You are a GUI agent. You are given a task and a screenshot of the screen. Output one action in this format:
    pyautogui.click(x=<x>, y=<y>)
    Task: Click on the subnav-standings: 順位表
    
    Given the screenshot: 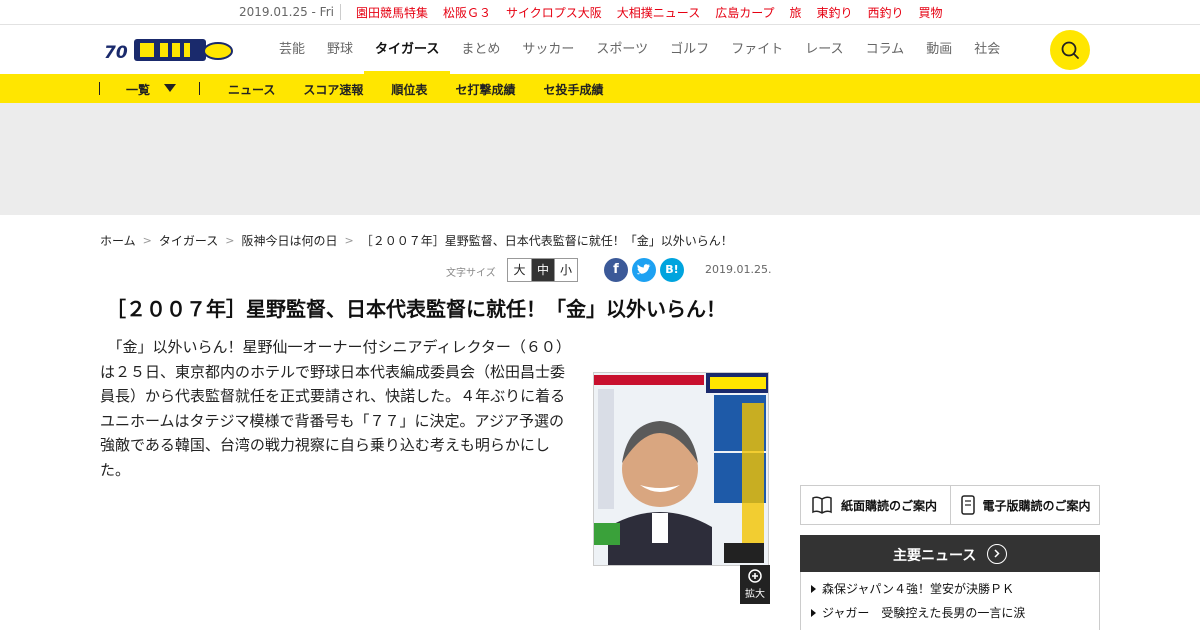 What is the action you would take?
    pyautogui.click(x=409, y=89)
    